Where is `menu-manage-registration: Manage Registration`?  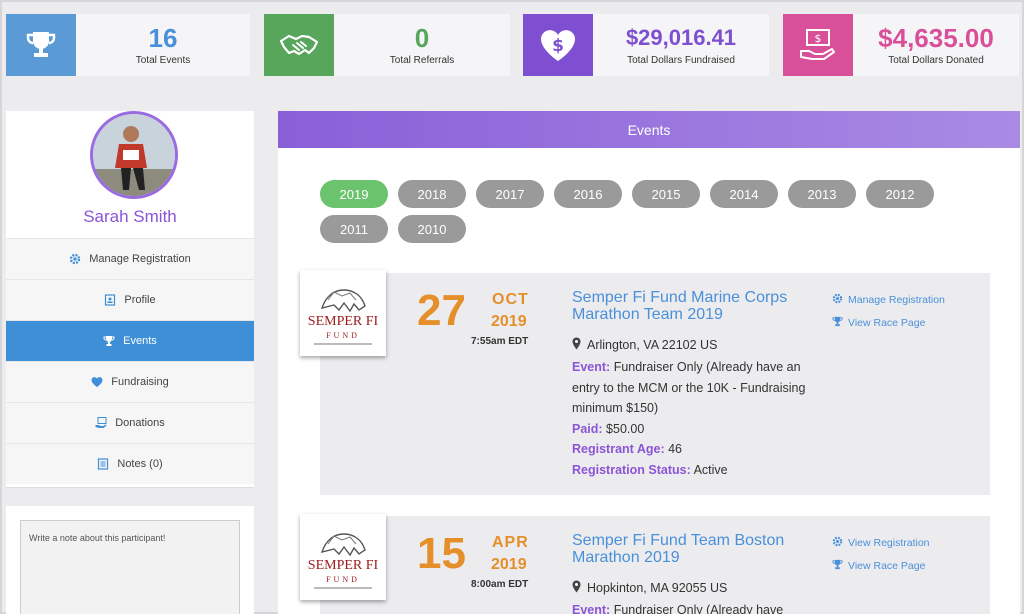
menu-manage-registration: Manage Registration is located at coordinates (130, 258).